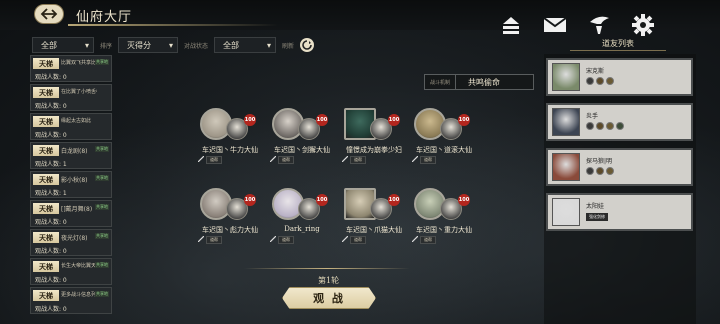 This screenshot has width=720, height=324. Describe the element at coordinates (441, 82) in the screenshot. I see `combat-mechanic-label: 战斗机制` at that location.